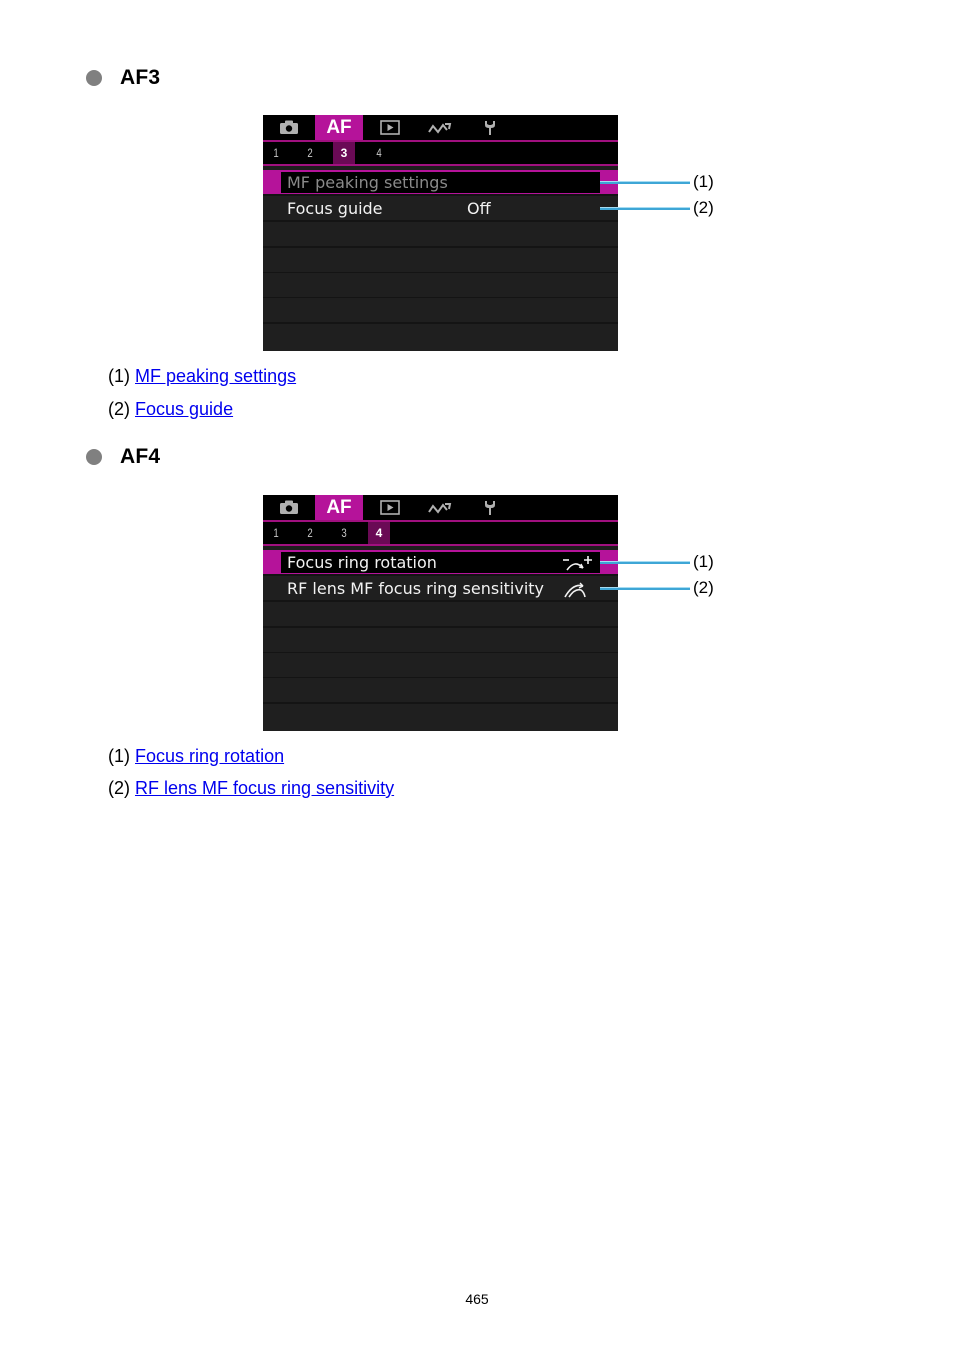  What do you see at coordinates (140, 456) in the screenshot?
I see `section-title: AF4` at bounding box center [140, 456].